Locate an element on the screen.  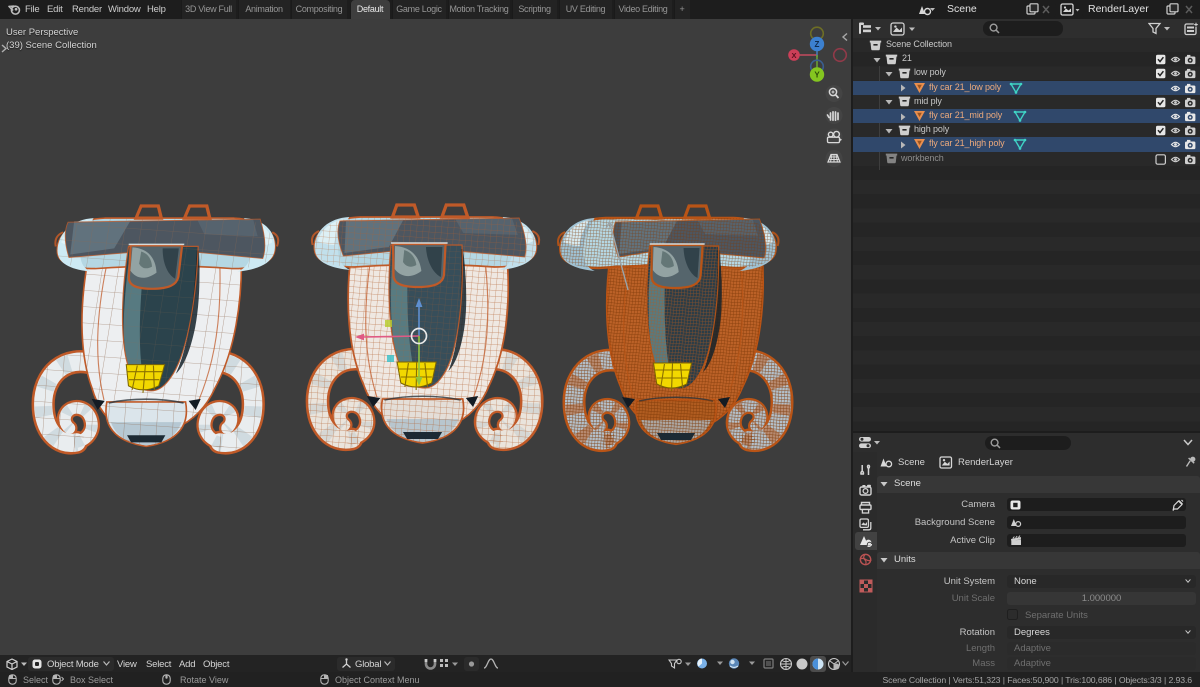
svg-text: Z is located at coordinates (817, 44).